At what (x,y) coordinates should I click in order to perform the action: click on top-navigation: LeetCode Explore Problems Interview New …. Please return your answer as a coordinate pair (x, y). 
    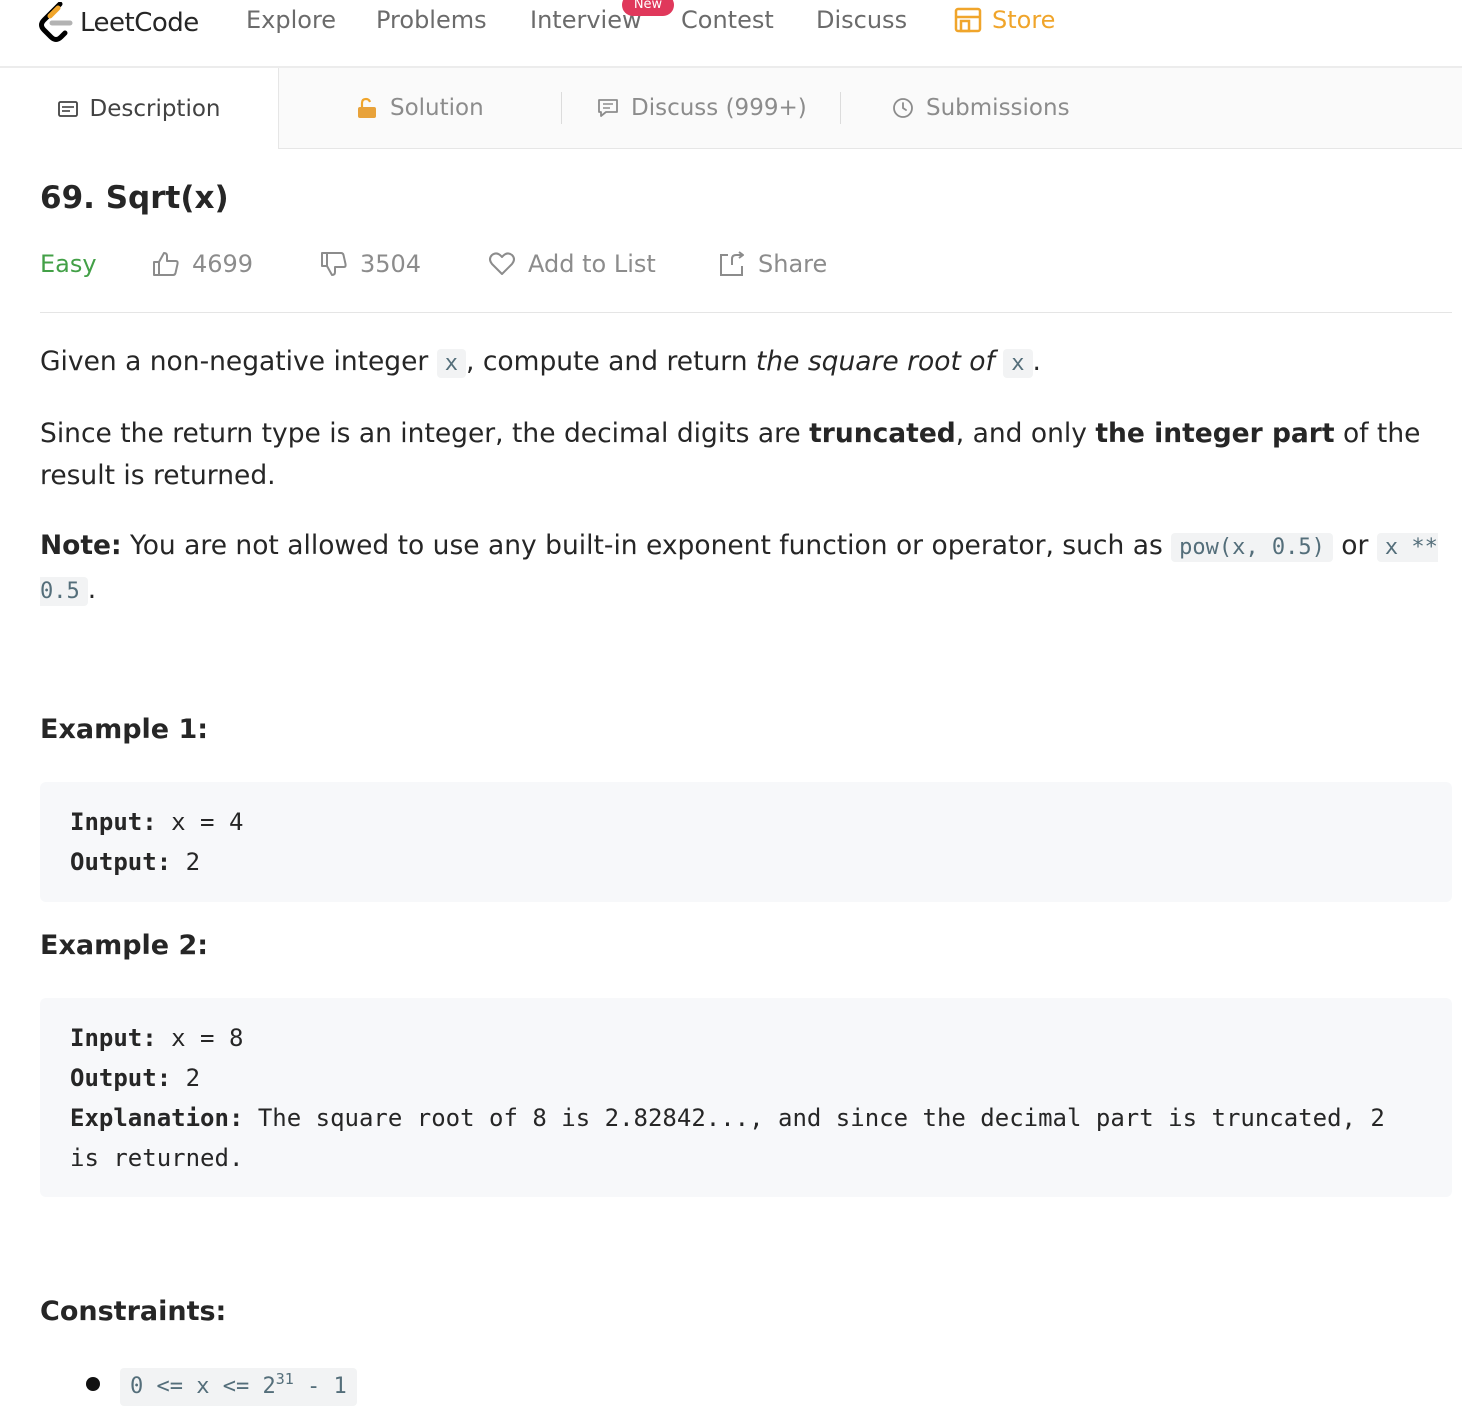
    Looking at the image, I should click on (731, 34).